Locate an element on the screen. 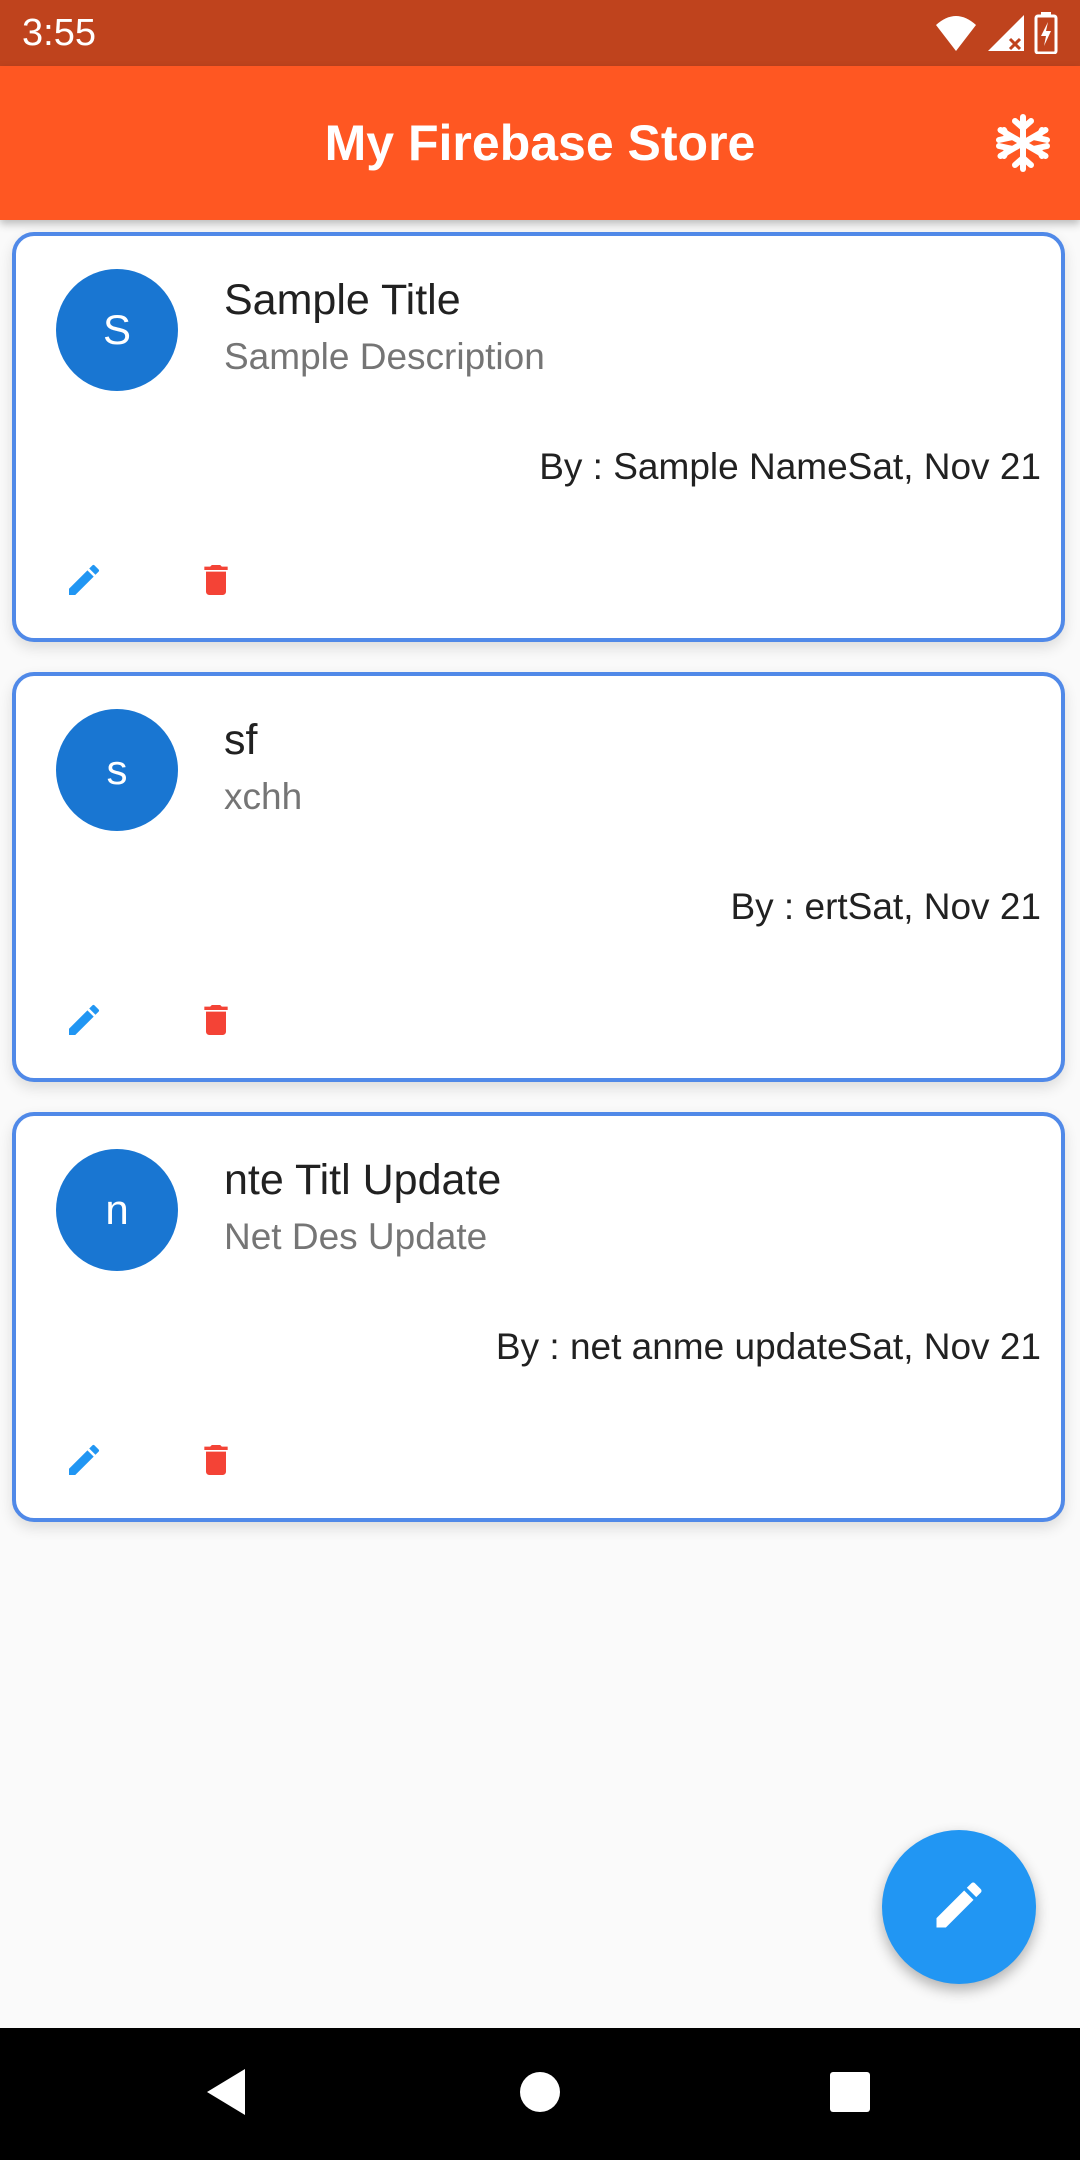 This screenshot has height=2160, width=1080. avatar: S is located at coordinates (117, 330).